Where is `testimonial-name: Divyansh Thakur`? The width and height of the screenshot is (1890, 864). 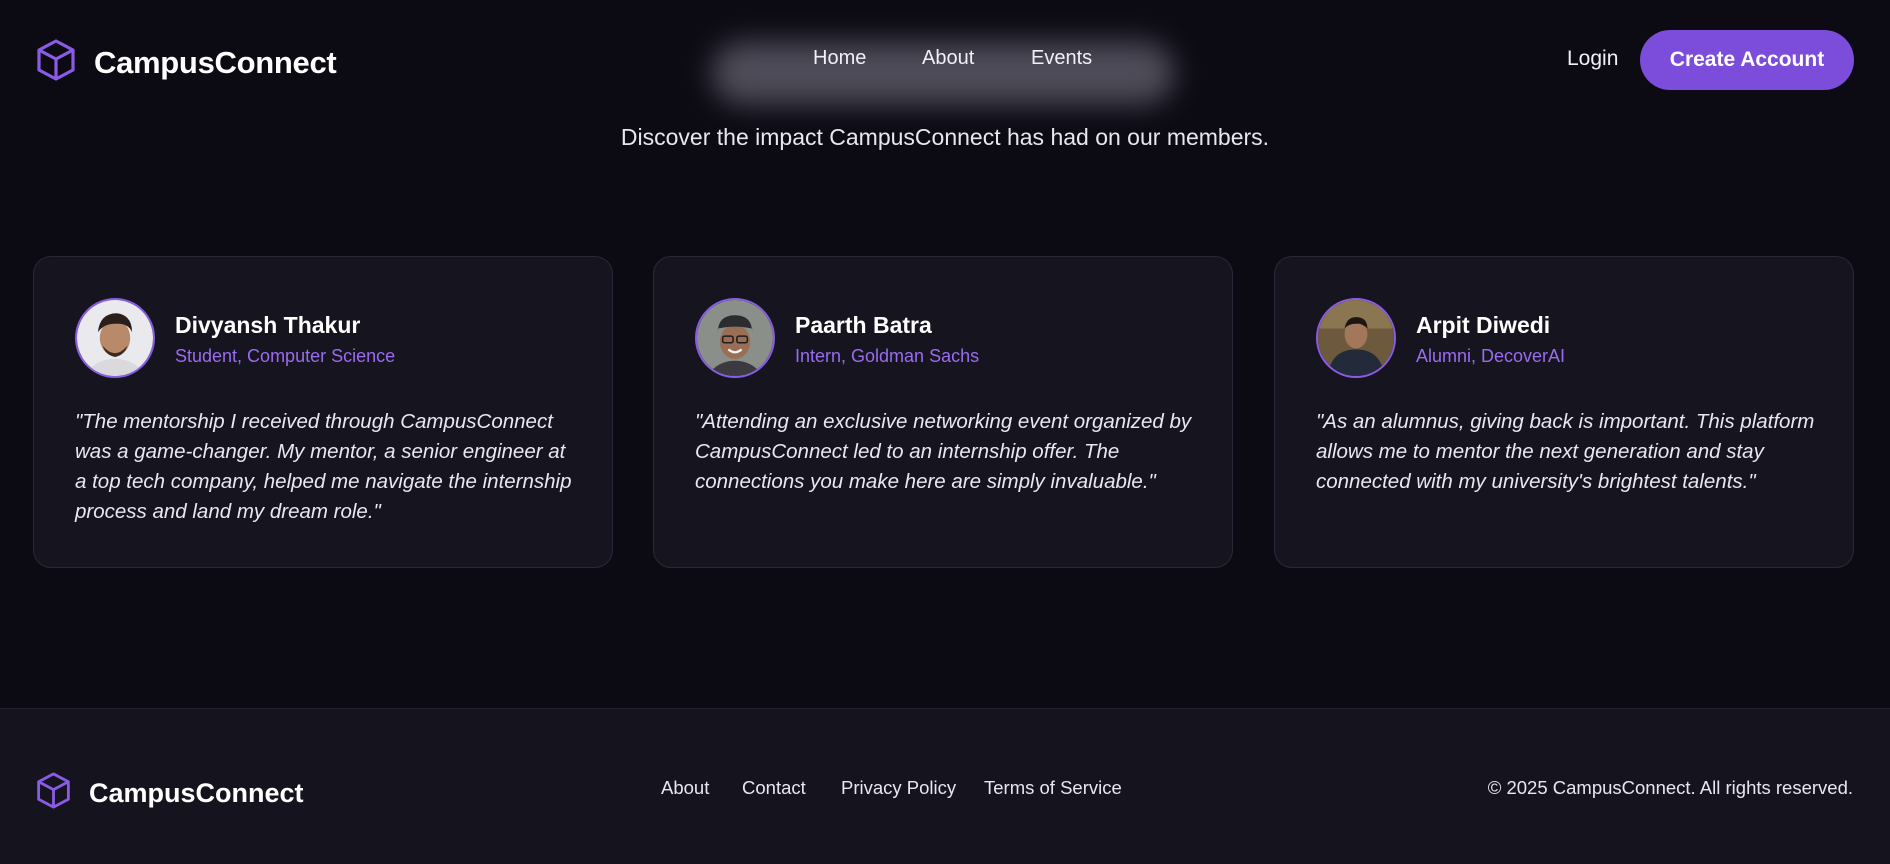
testimonial-name: Divyansh Thakur is located at coordinates (268, 325).